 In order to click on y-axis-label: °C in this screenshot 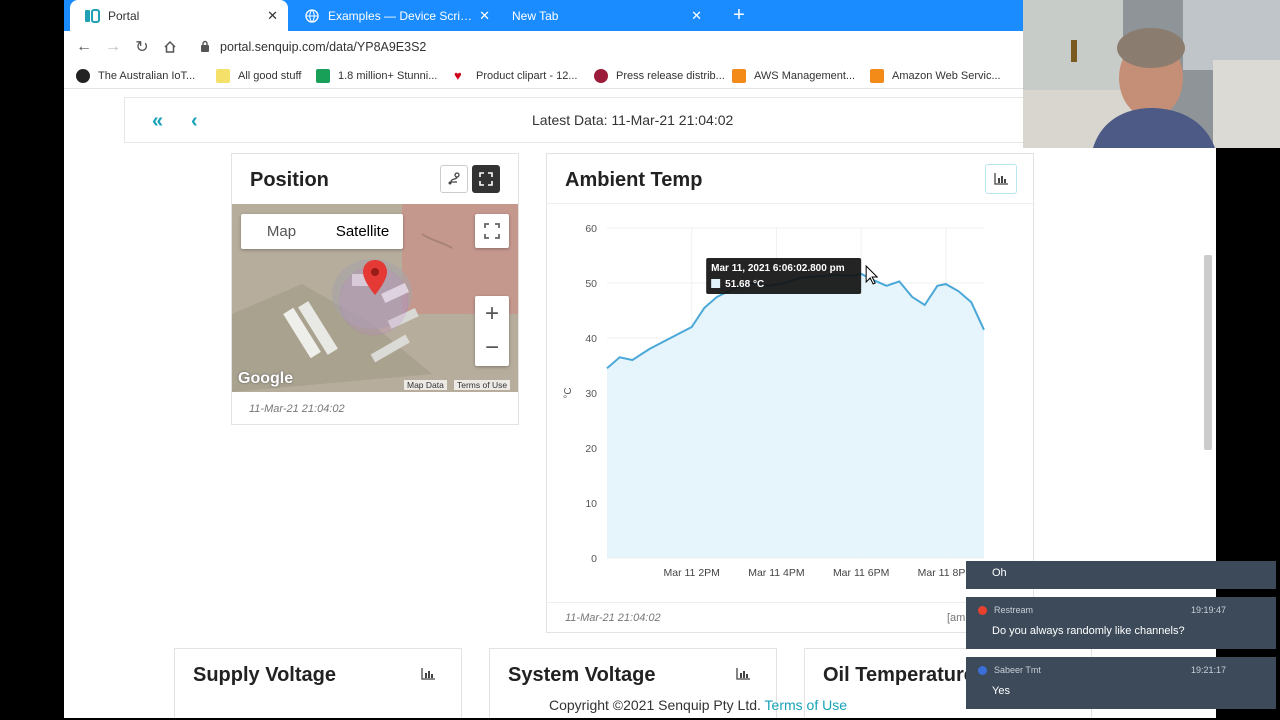, I will do `click(568, 392)`.